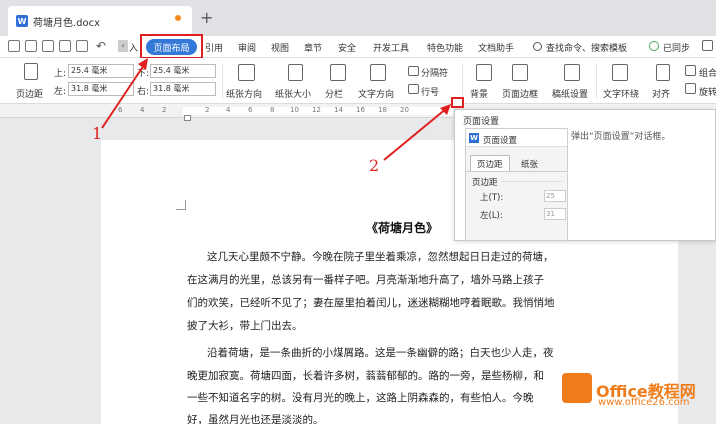 This screenshot has height=424, width=716. Describe the element at coordinates (97, 133) in the screenshot. I see `annotation-number-1: 1` at that location.